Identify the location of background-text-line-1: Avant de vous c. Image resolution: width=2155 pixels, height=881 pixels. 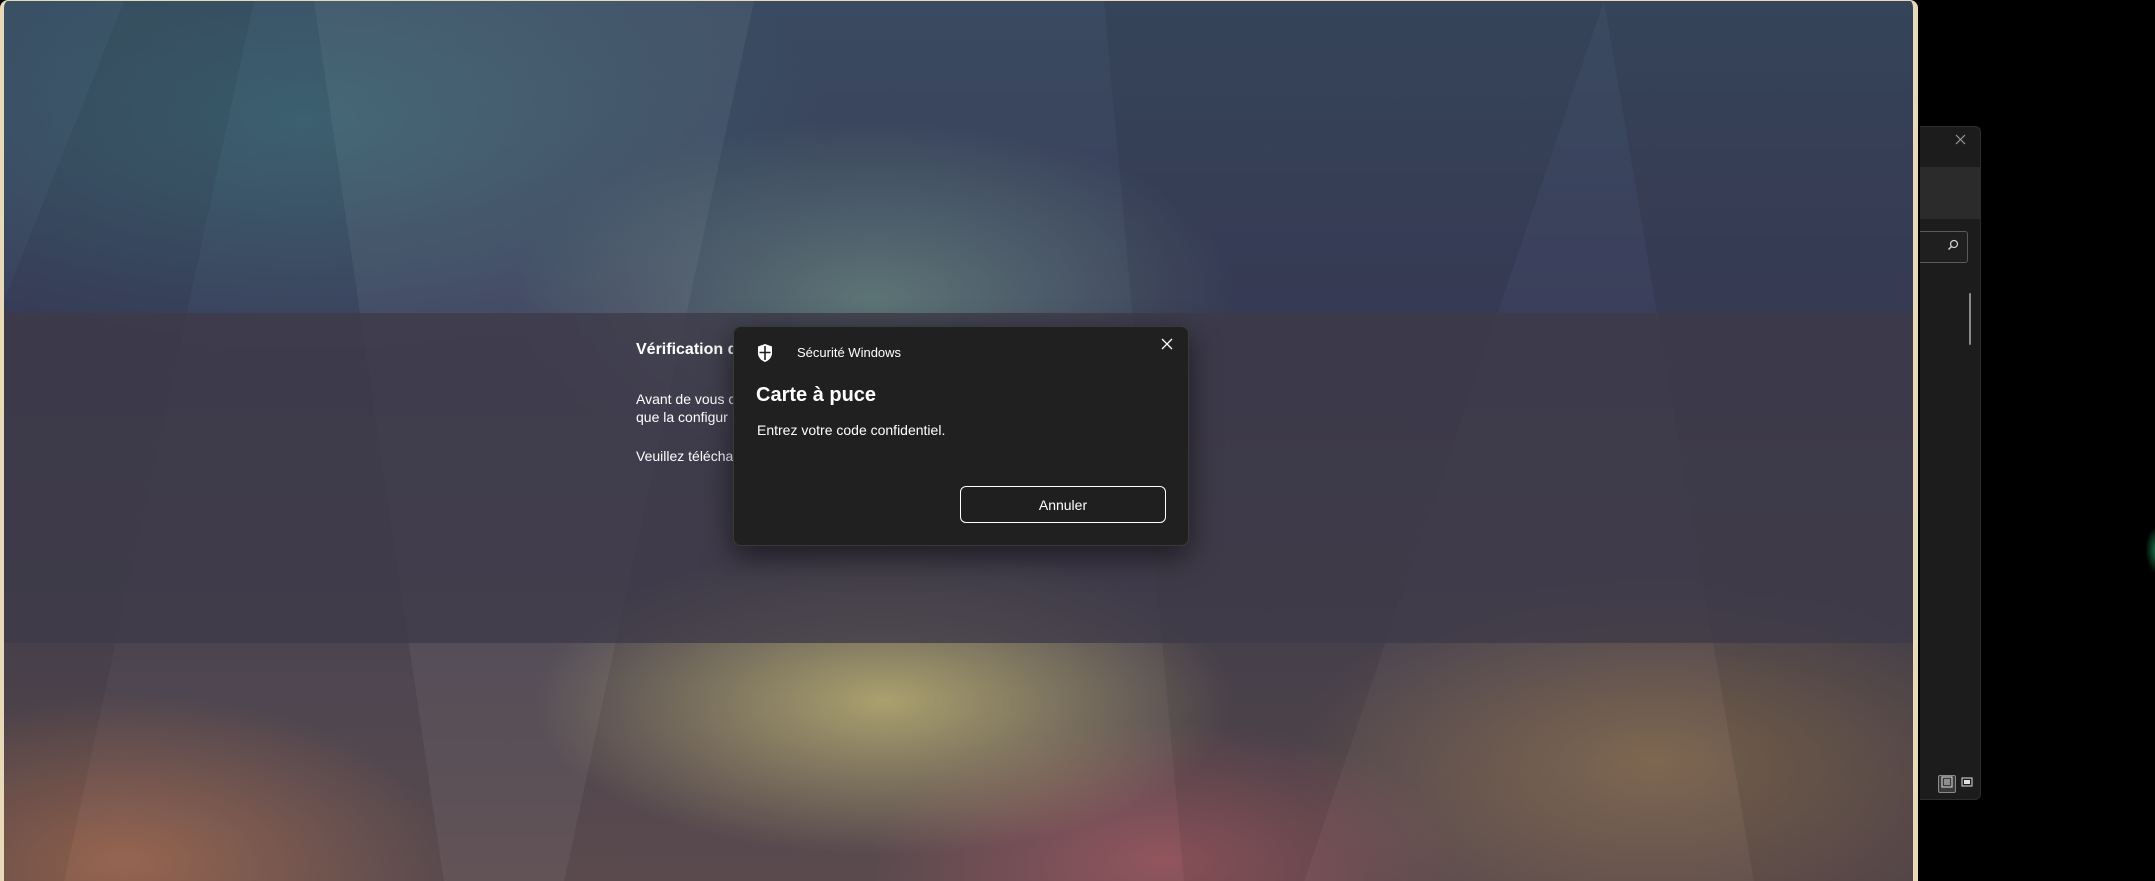
(686, 399).